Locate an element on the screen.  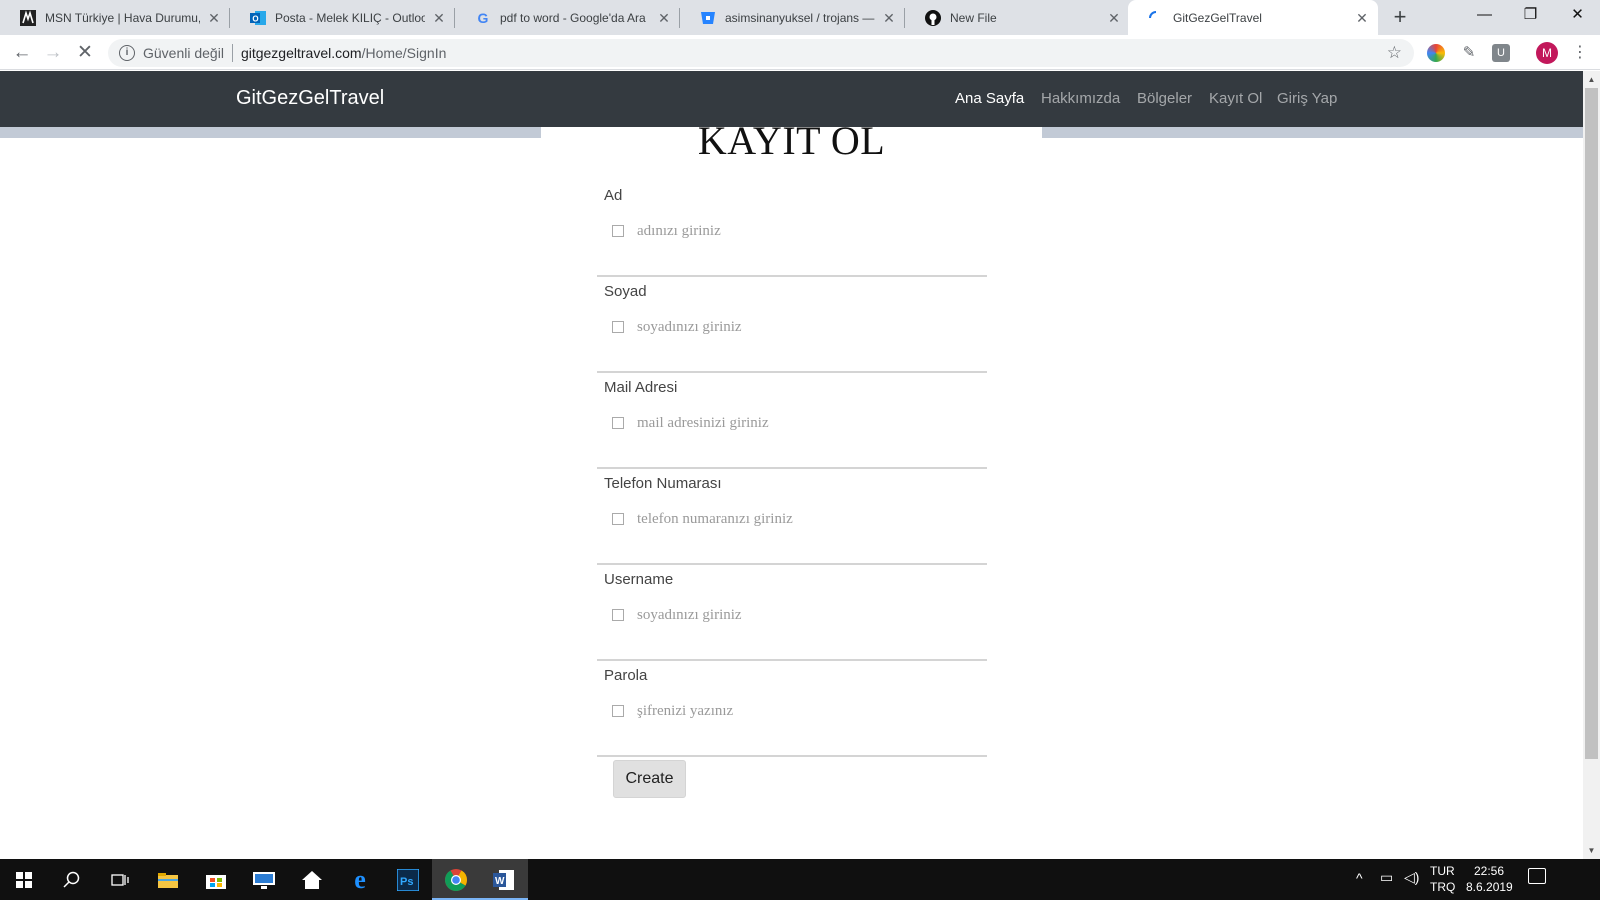
back-icon: ← is located at coordinates (22, 53).